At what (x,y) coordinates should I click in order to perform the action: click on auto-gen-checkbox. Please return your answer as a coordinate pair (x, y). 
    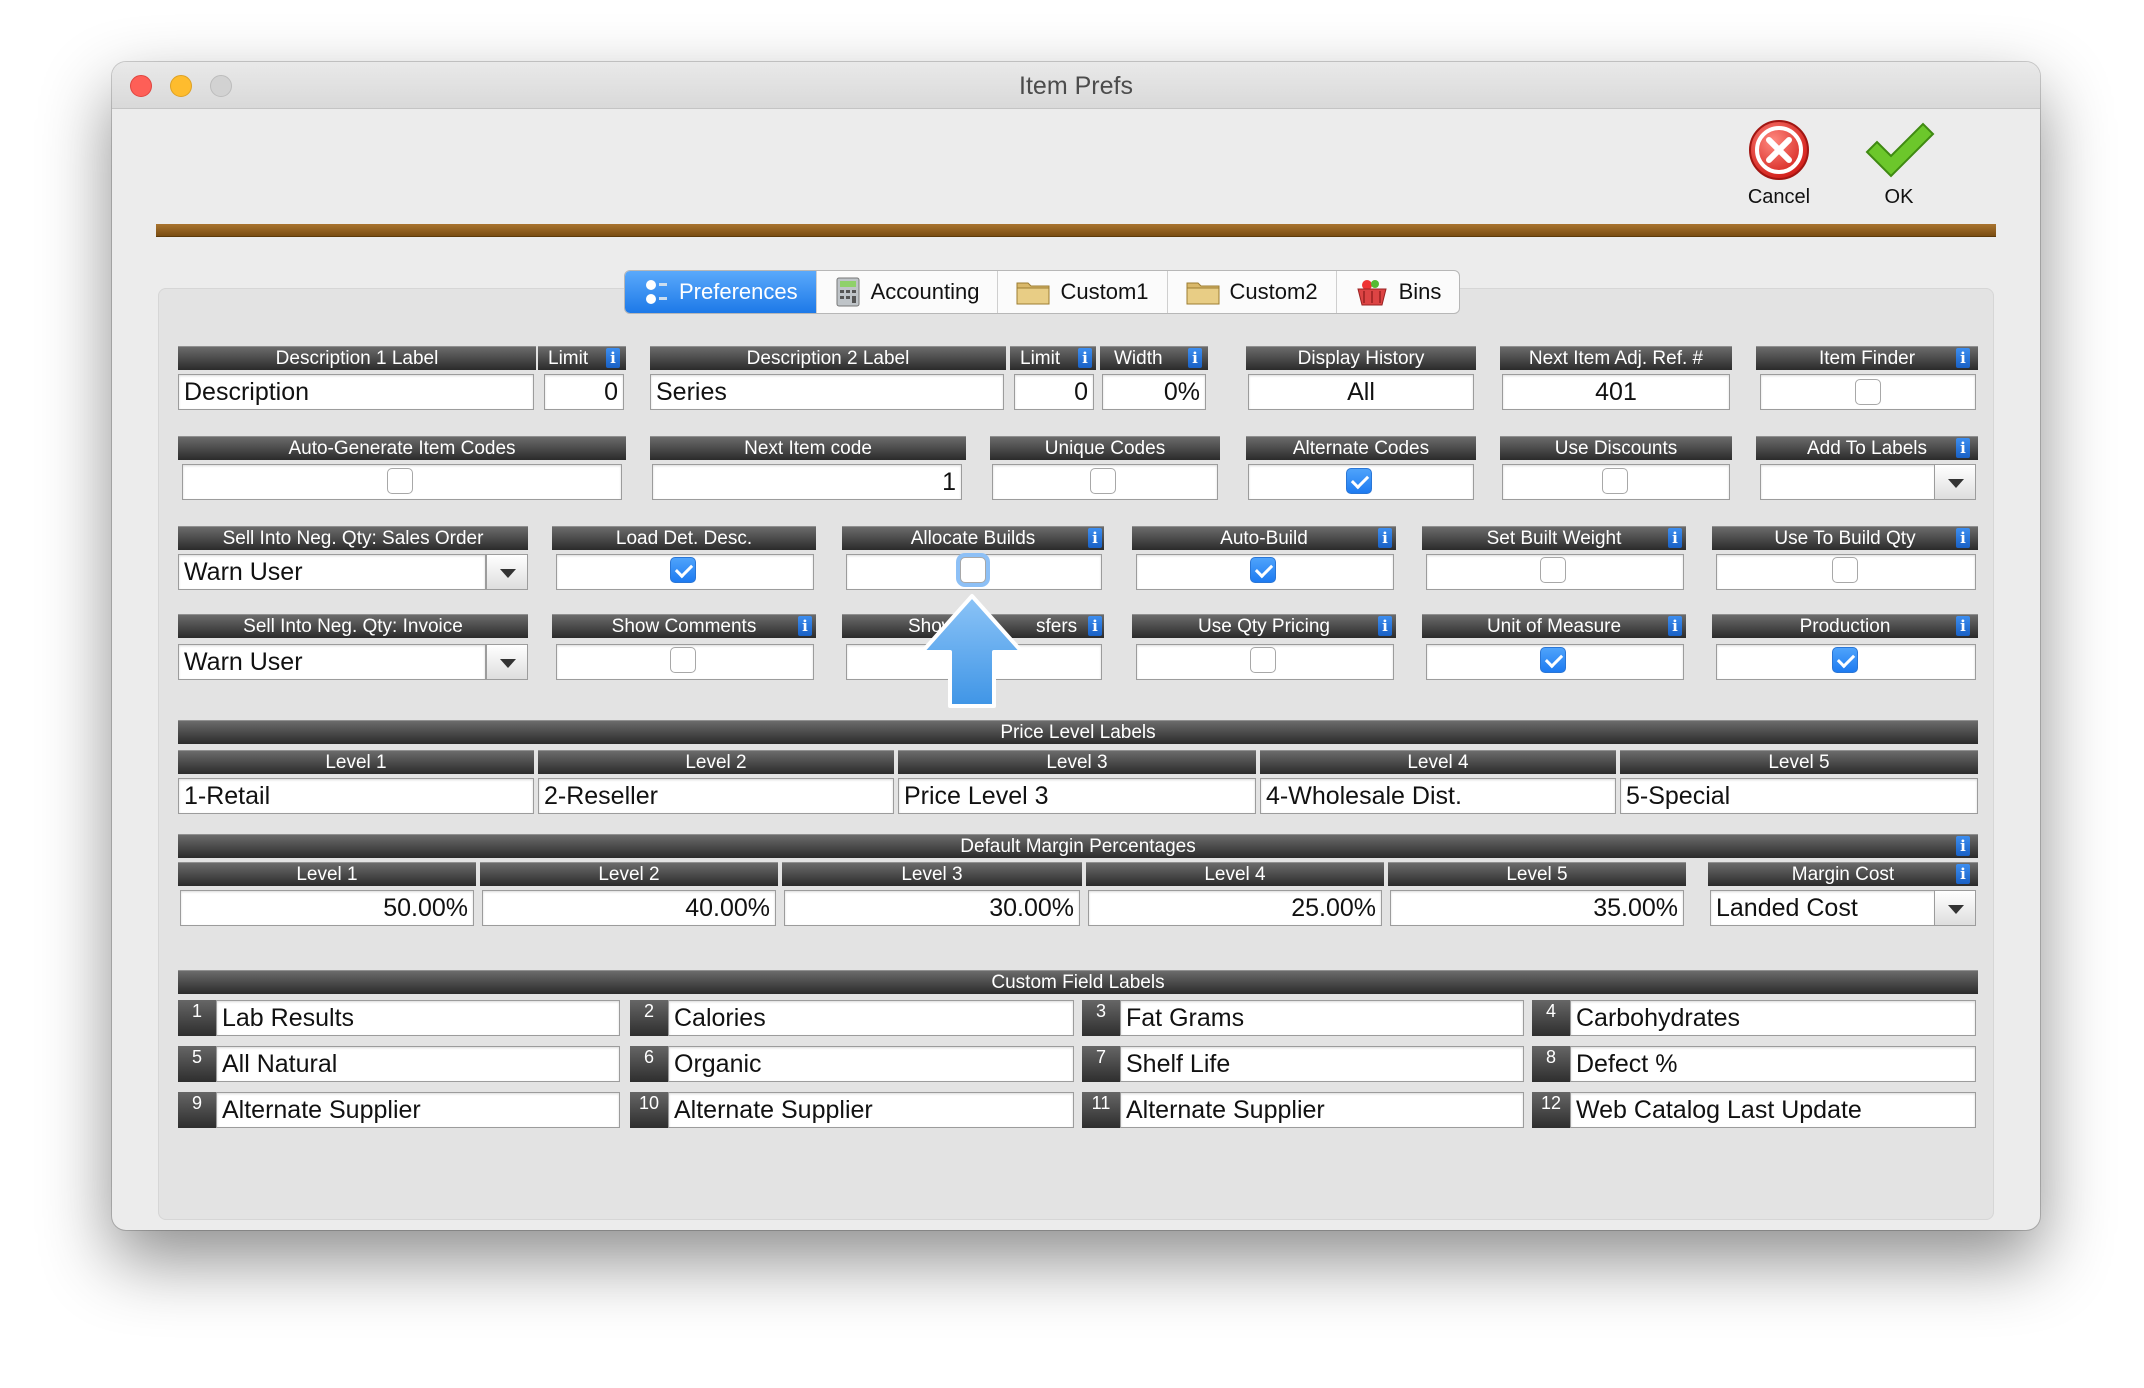
    Looking at the image, I should click on (400, 481).